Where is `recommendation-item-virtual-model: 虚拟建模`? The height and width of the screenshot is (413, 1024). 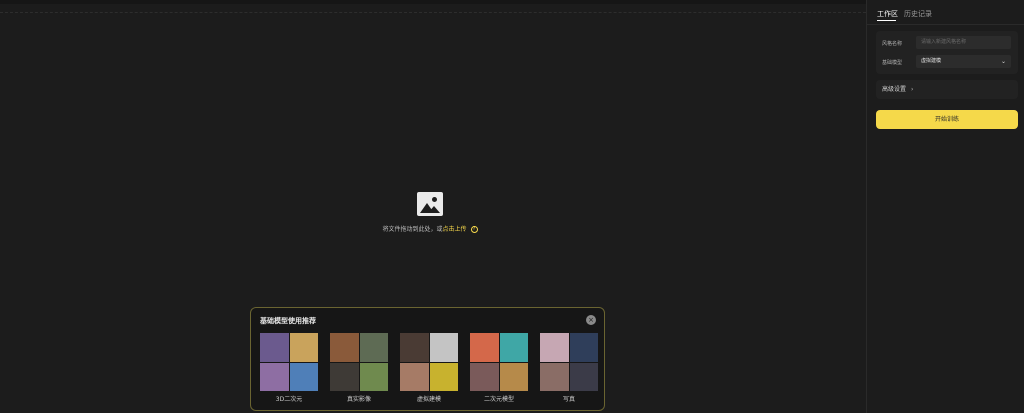
recommendation-item-virtual-model: 虚拟建模 is located at coordinates (429, 368).